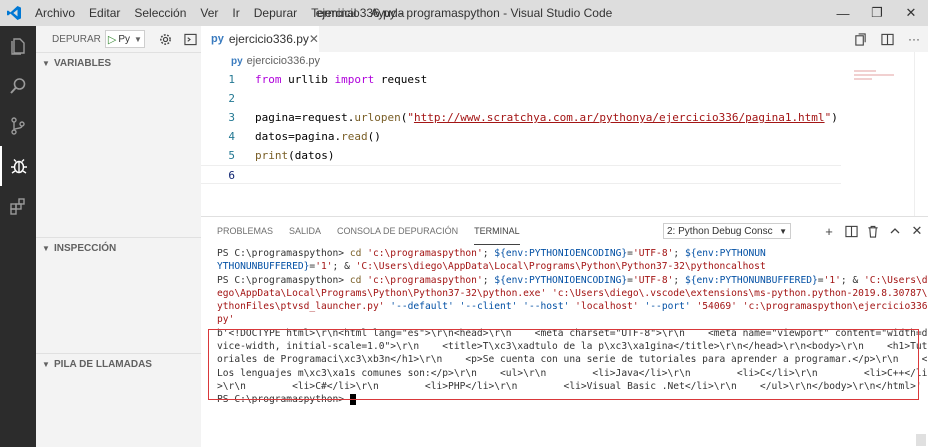 This screenshot has height=448, width=928. What do you see at coordinates (387, 13) in the screenshot?
I see `menu-item-ayuda: Ayuda` at bounding box center [387, 13].